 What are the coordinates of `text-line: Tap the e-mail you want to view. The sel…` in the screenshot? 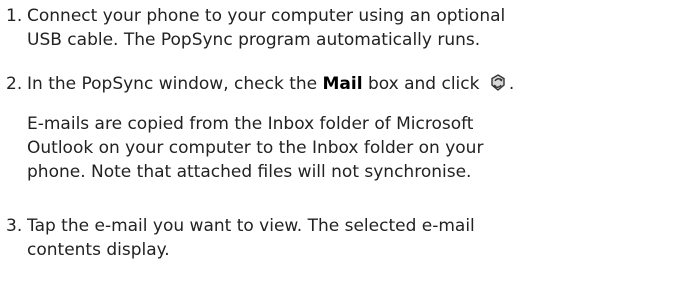 It's located at (251, 226).